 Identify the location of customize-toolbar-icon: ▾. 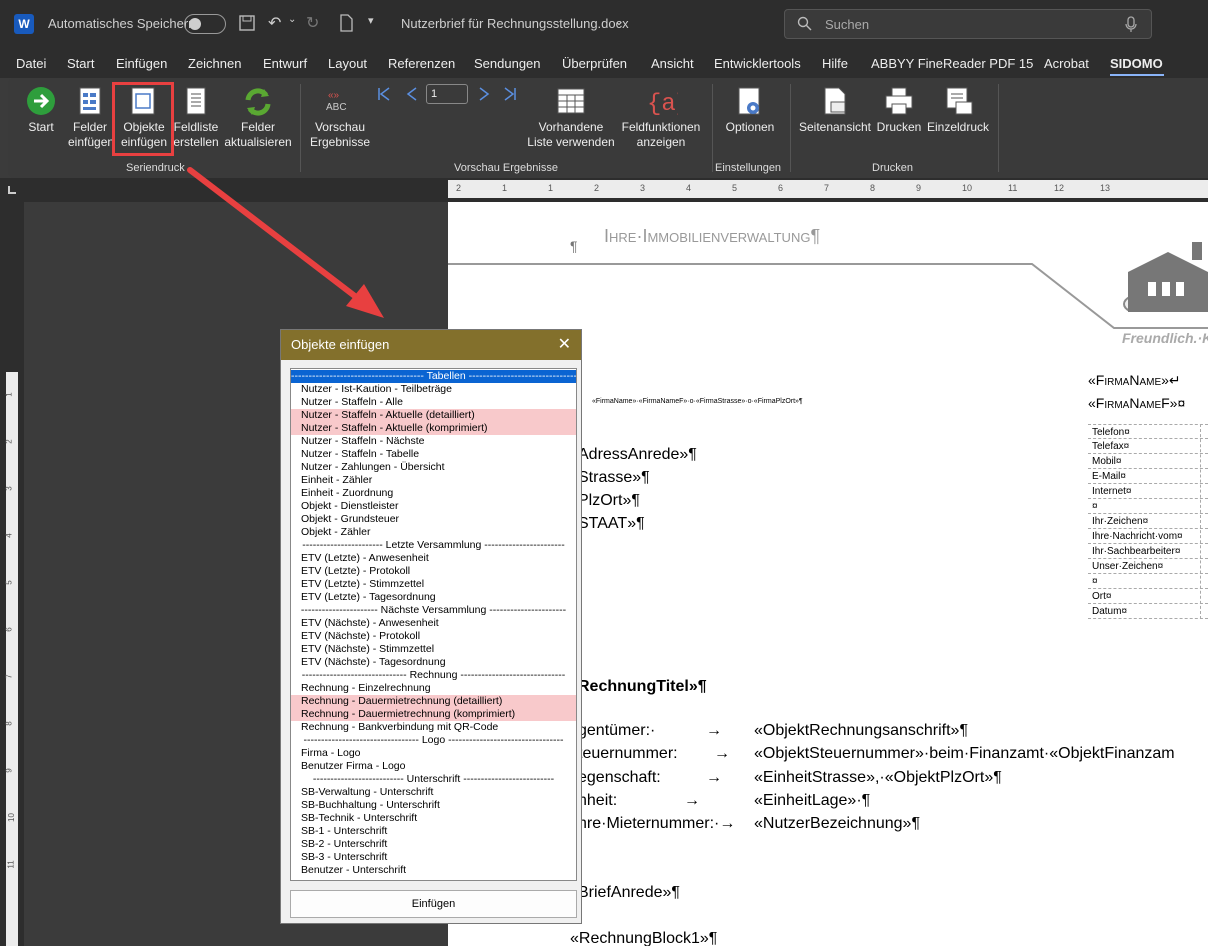
(371, 20).